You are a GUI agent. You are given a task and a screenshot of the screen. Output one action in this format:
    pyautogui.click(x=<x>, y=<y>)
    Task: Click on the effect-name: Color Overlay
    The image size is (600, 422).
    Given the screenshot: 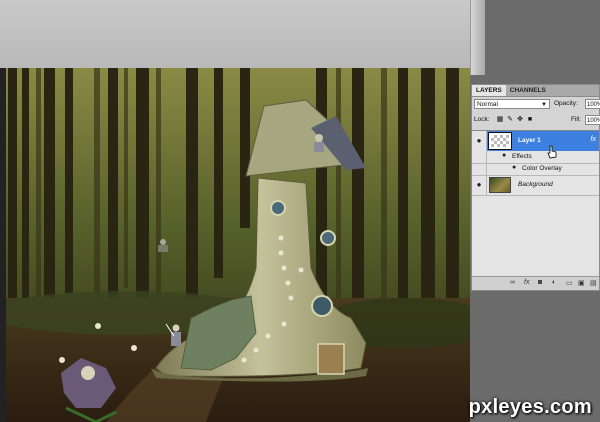 What is the action you would take?
    pyautogui.click(x=542, y=168)
    